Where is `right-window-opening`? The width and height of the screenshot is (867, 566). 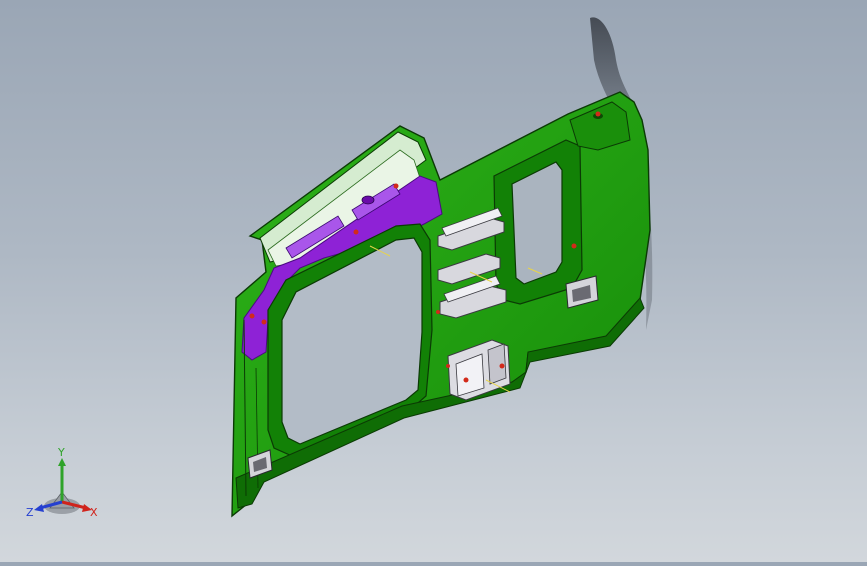
right-window-opening is located at coordinates (537, 223).